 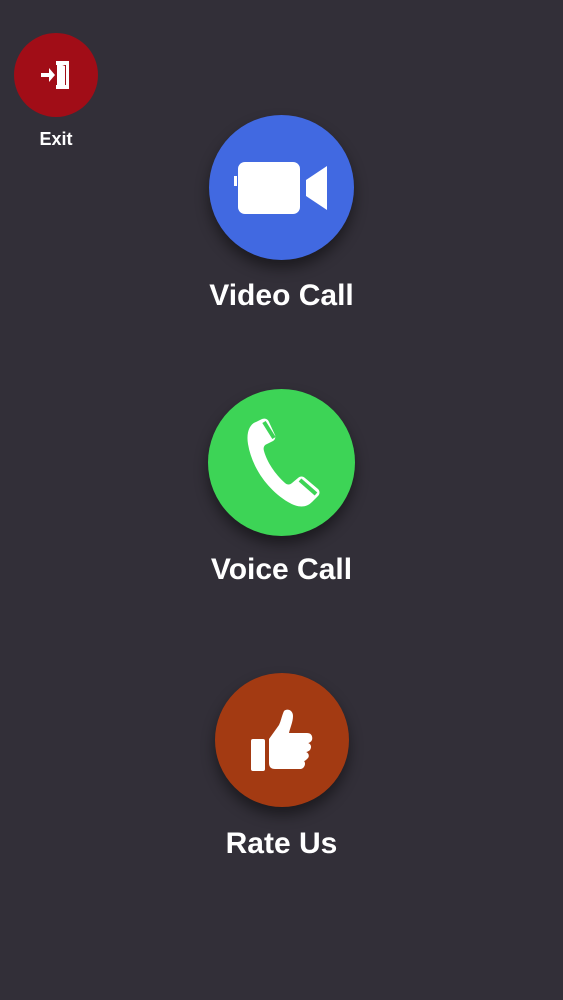 I want to click on video-call-circle, so click(x=281, y=187).